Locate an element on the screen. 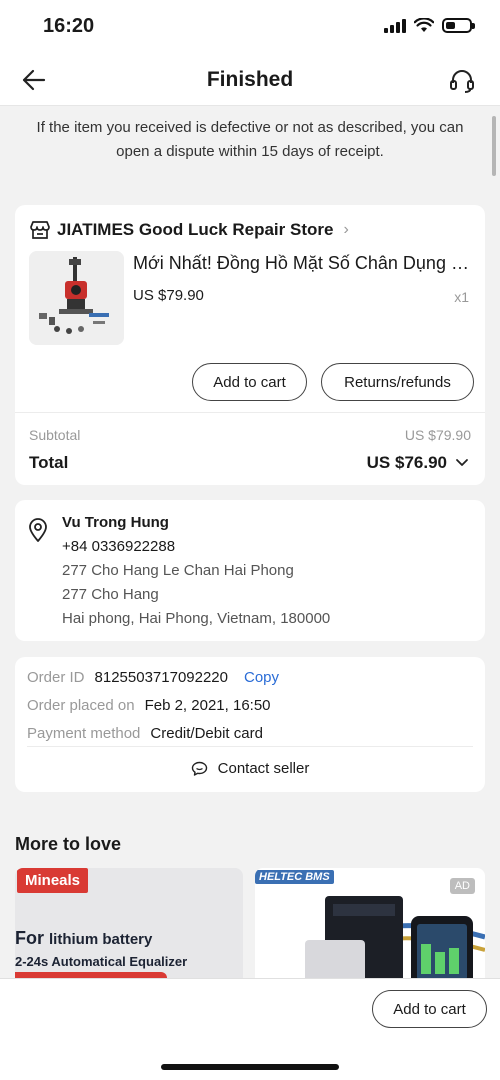 The image size is (500, 1080). location-pin-icon is located at coordinates (38, 530).